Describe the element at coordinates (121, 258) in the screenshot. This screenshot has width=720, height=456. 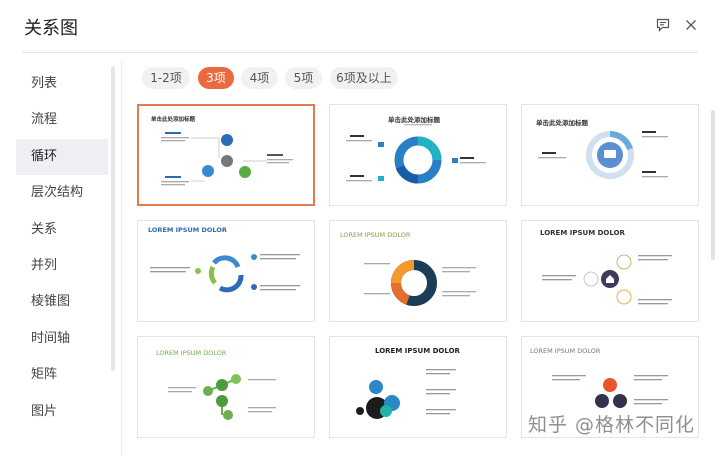
I see `sidebar-divider` at that location.